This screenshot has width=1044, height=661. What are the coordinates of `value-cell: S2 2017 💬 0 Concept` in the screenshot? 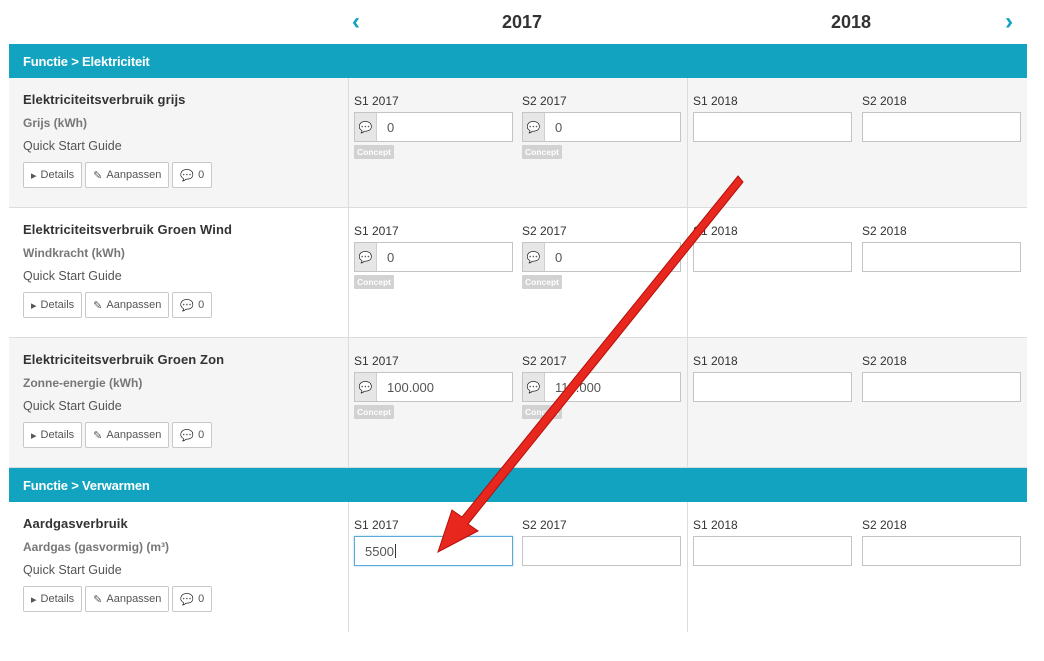 It's located at (602, 257).